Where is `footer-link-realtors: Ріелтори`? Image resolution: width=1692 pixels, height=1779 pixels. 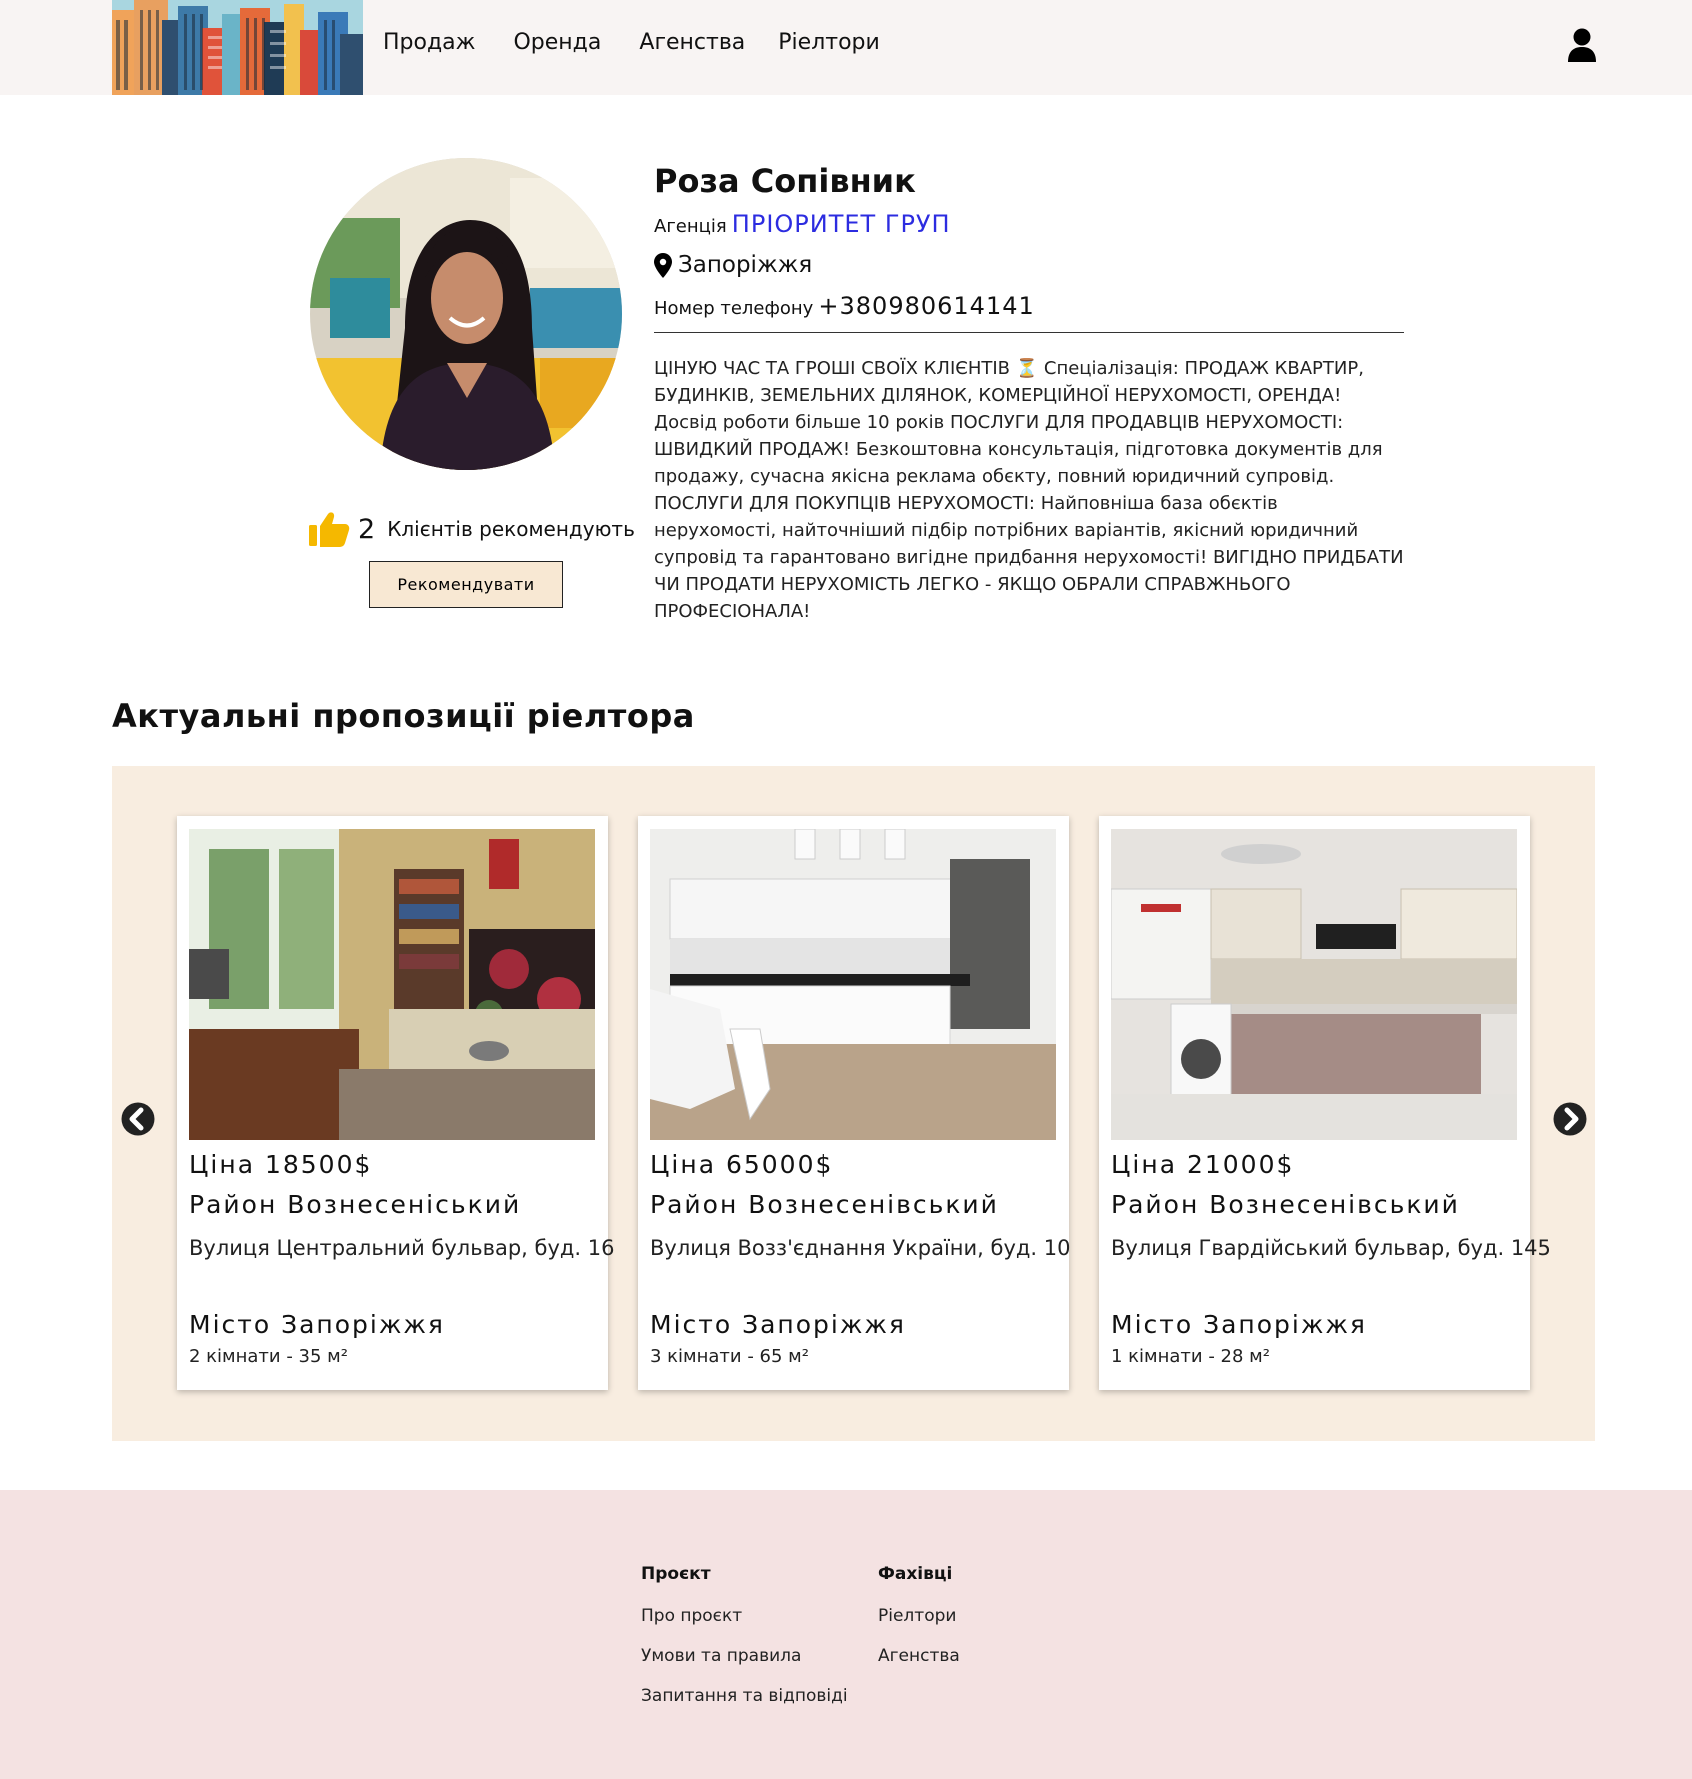
footer-link-realtors: Ріелтори is located at coordinates (919, 1616).